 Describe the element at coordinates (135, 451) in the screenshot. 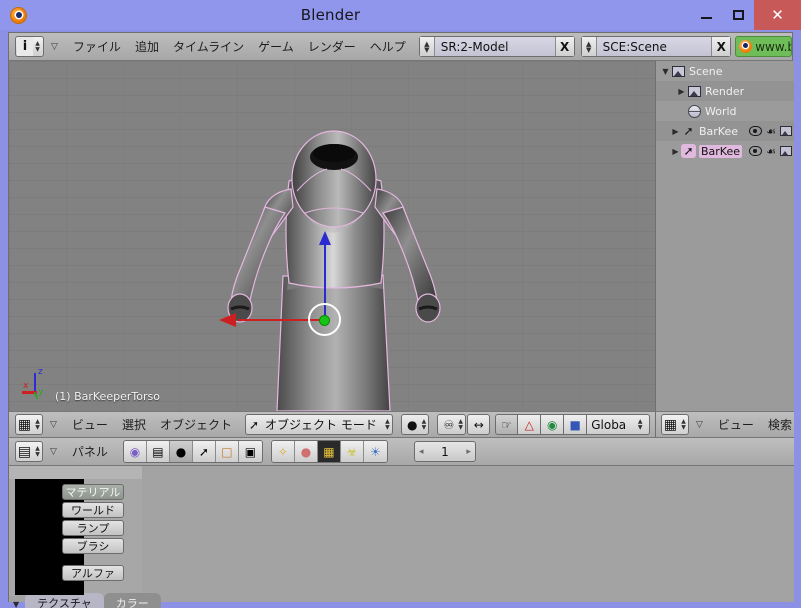

I see `logic-icon: ◉` at that location.